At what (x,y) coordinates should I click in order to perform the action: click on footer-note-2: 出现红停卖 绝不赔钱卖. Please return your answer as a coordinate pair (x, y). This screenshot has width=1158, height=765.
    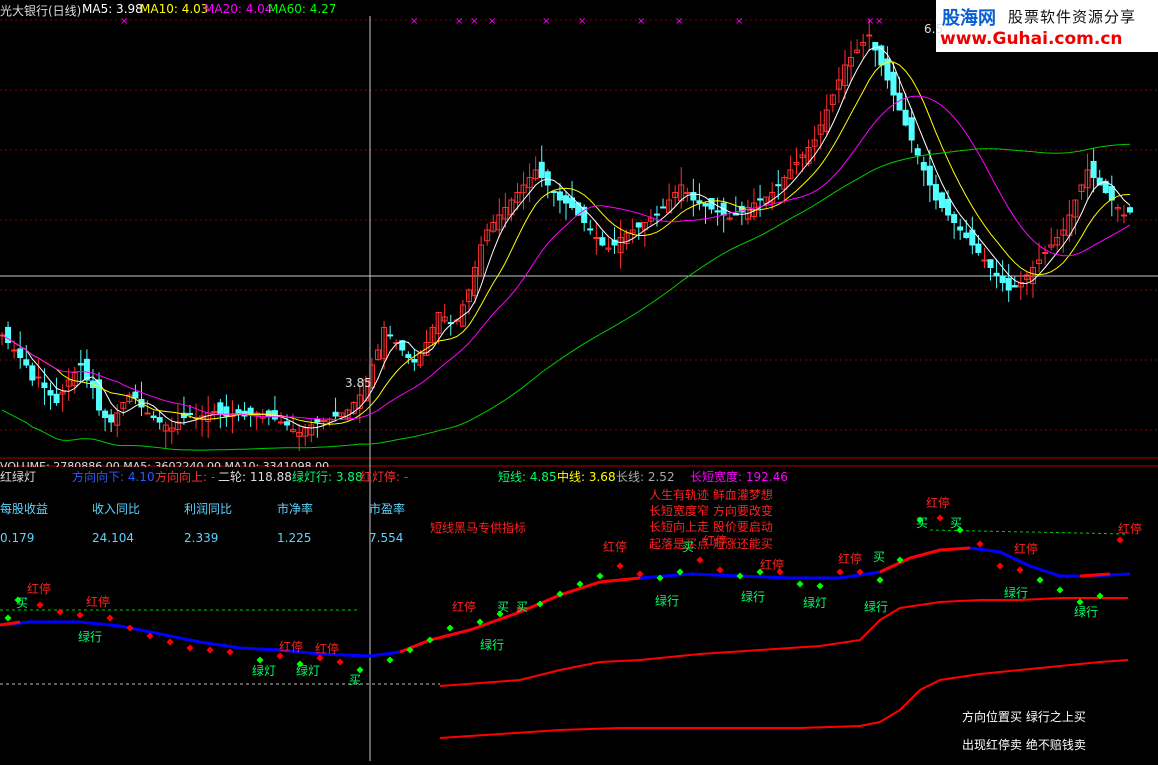
    Looking at the image, I should click on (1024, 745).